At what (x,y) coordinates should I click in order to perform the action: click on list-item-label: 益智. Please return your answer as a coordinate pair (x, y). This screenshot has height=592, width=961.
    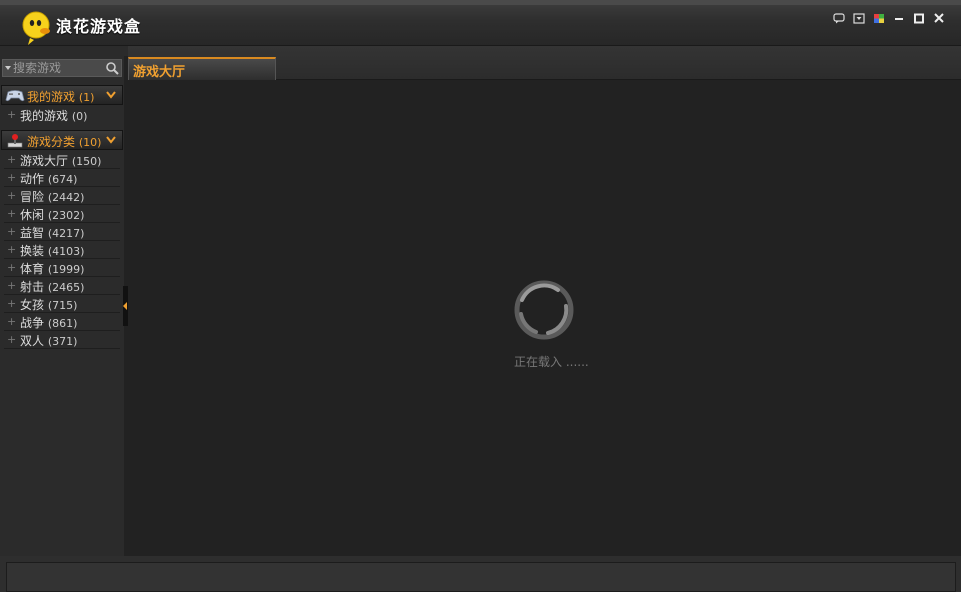
    Looking at the image, I should click on (32, 233).